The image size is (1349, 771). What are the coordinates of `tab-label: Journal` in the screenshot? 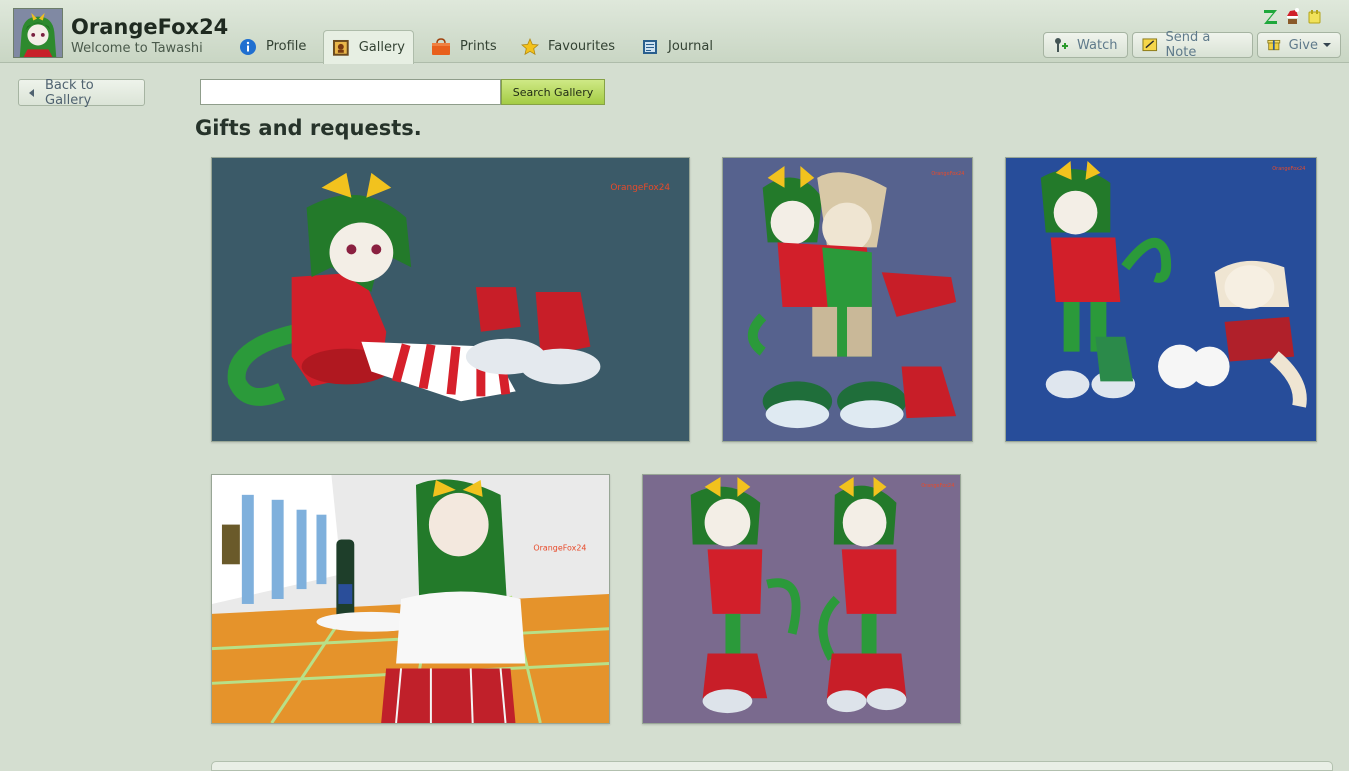 It's located at (690, 46).